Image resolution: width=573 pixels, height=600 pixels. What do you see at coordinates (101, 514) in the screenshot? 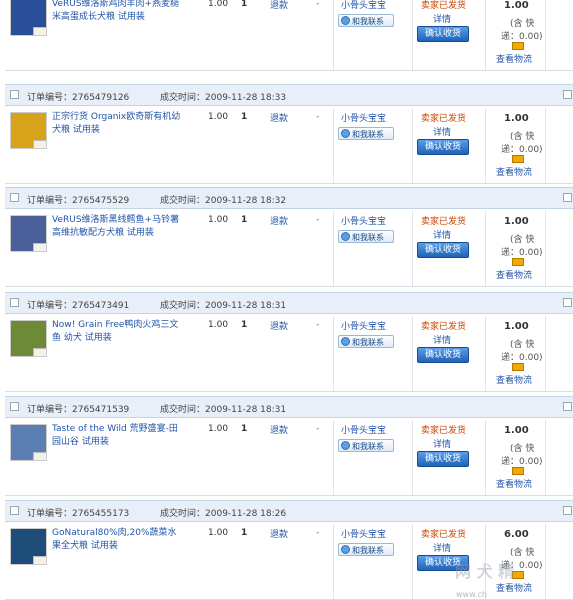
I see `order-number-value: 2765455173` at bounding box center [101, 514].